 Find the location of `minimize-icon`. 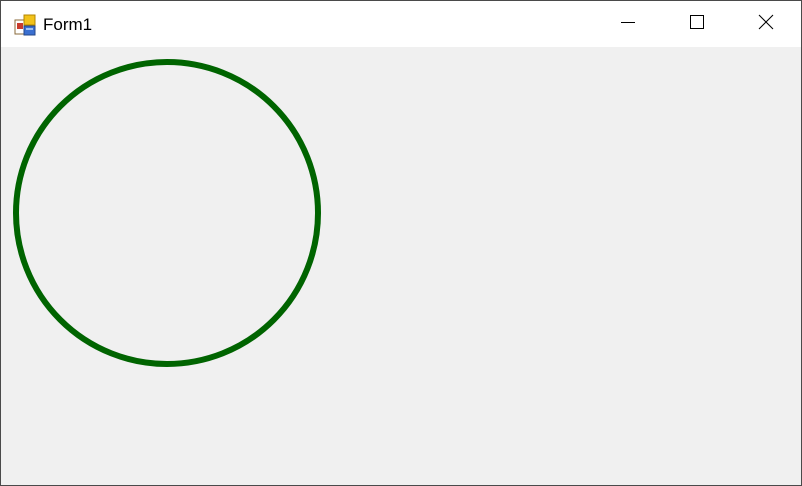

minimize-icon is located at coordinates (628, 24).